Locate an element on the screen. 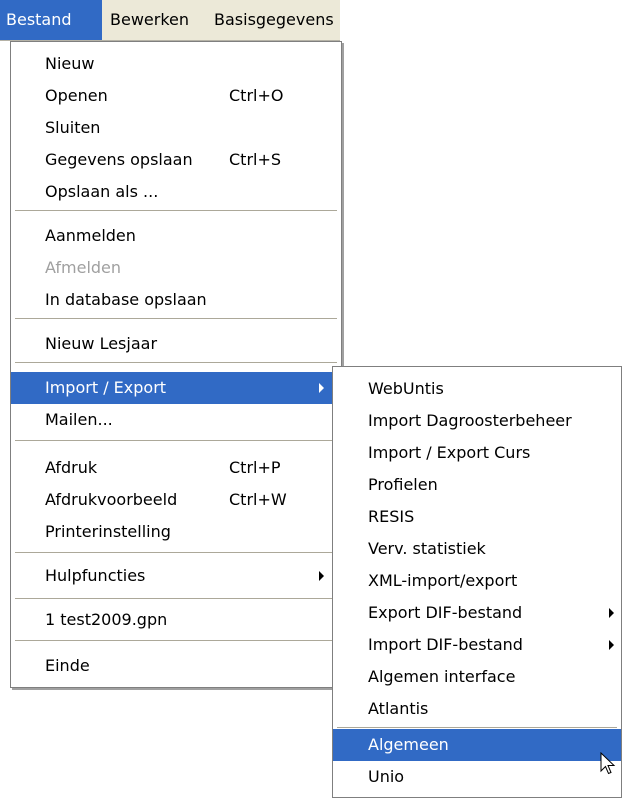  shortcut-label: Ctrl+W is located at coordinates (258, 499).